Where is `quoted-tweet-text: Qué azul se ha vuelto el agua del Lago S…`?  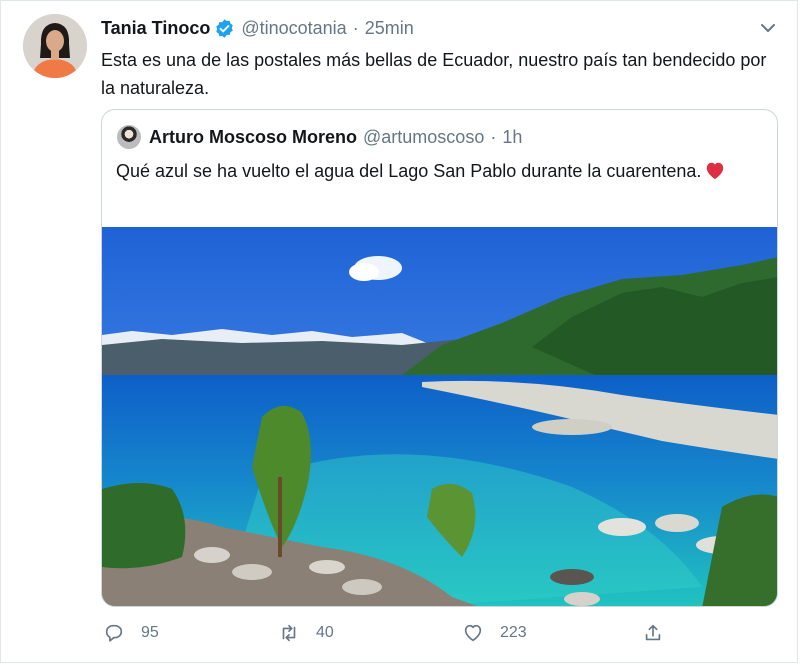
quoted-tweet-text: Qué azul se ha vuelto el agua del Lago S… is located at coordinates (436, 171).